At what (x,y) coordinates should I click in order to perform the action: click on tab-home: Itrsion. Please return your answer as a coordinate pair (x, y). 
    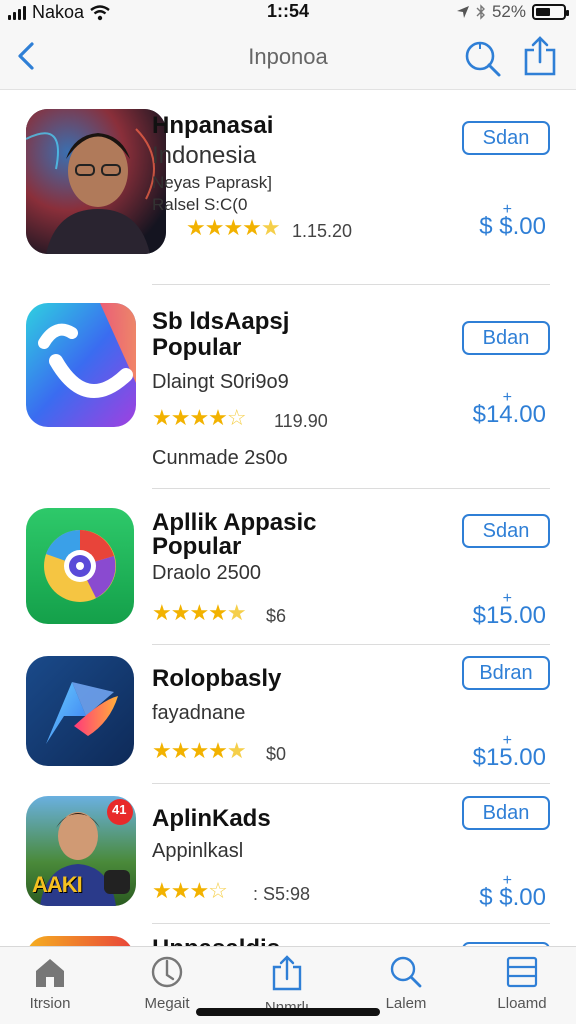
    Looking at the image, I should click on (50, 983).